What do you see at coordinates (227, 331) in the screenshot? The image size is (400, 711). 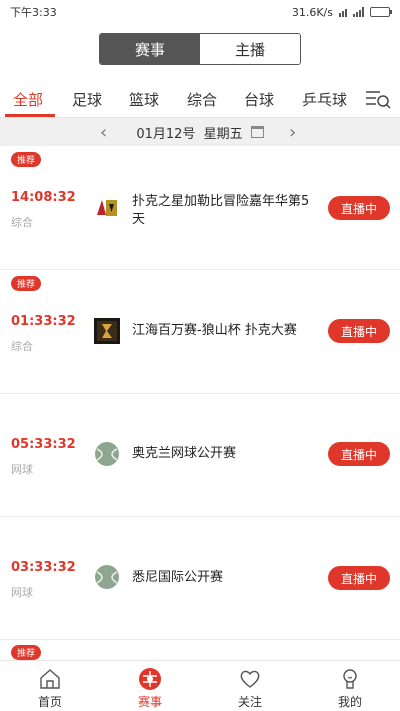 I see `event-title: 江海百万赛-狼山杯 扑克大赛` at bounding box center [227, 331].